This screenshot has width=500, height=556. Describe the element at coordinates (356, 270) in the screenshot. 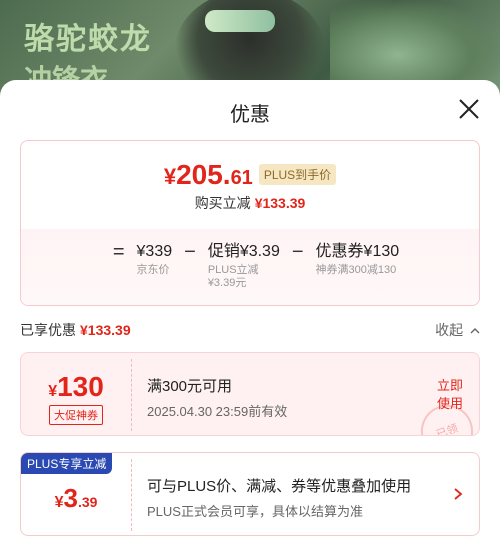

I see `coupon-label: 神券满300减130` at that location.